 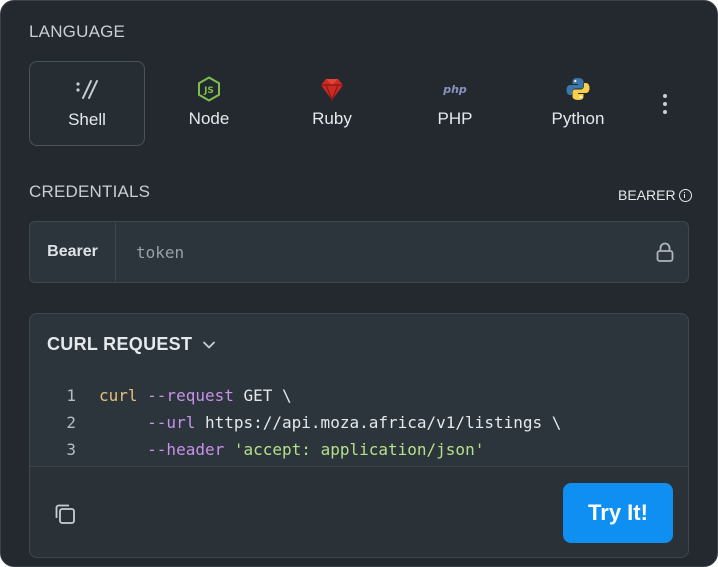 What do you see at coordinates (209, 103) in the screenshot?
I see `language-tab-node: JS Node` at bounding box center [209, 103].